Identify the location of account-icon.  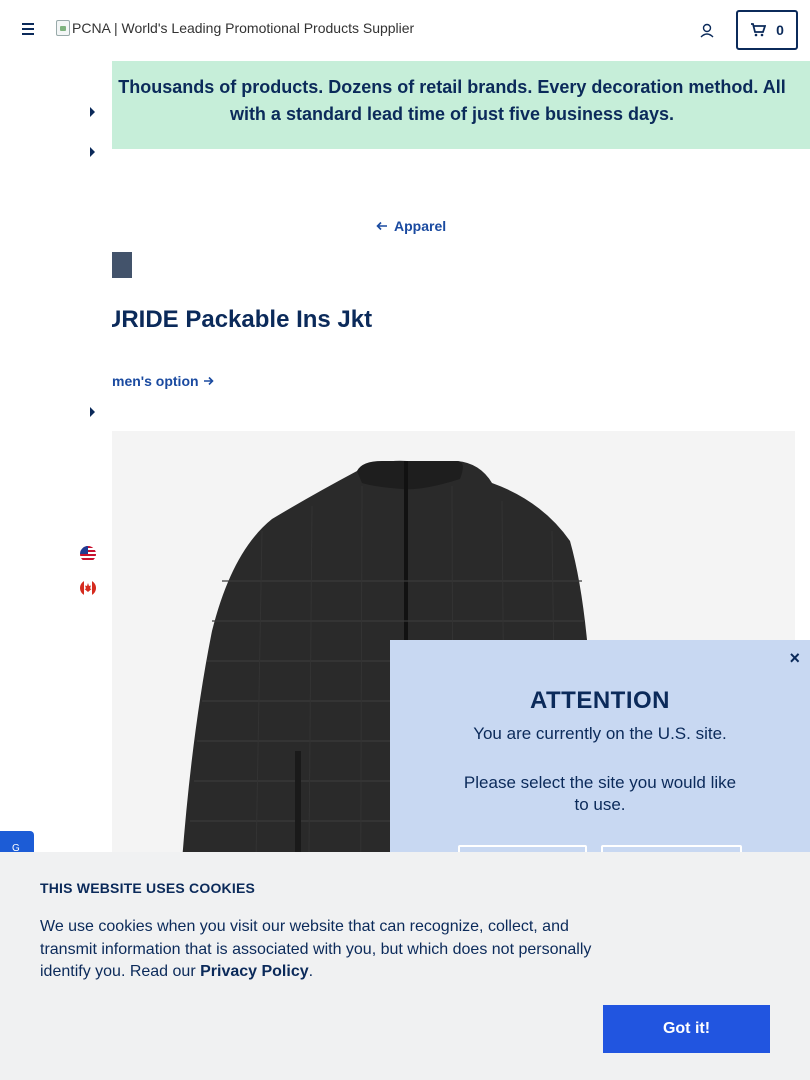
(708, 31).